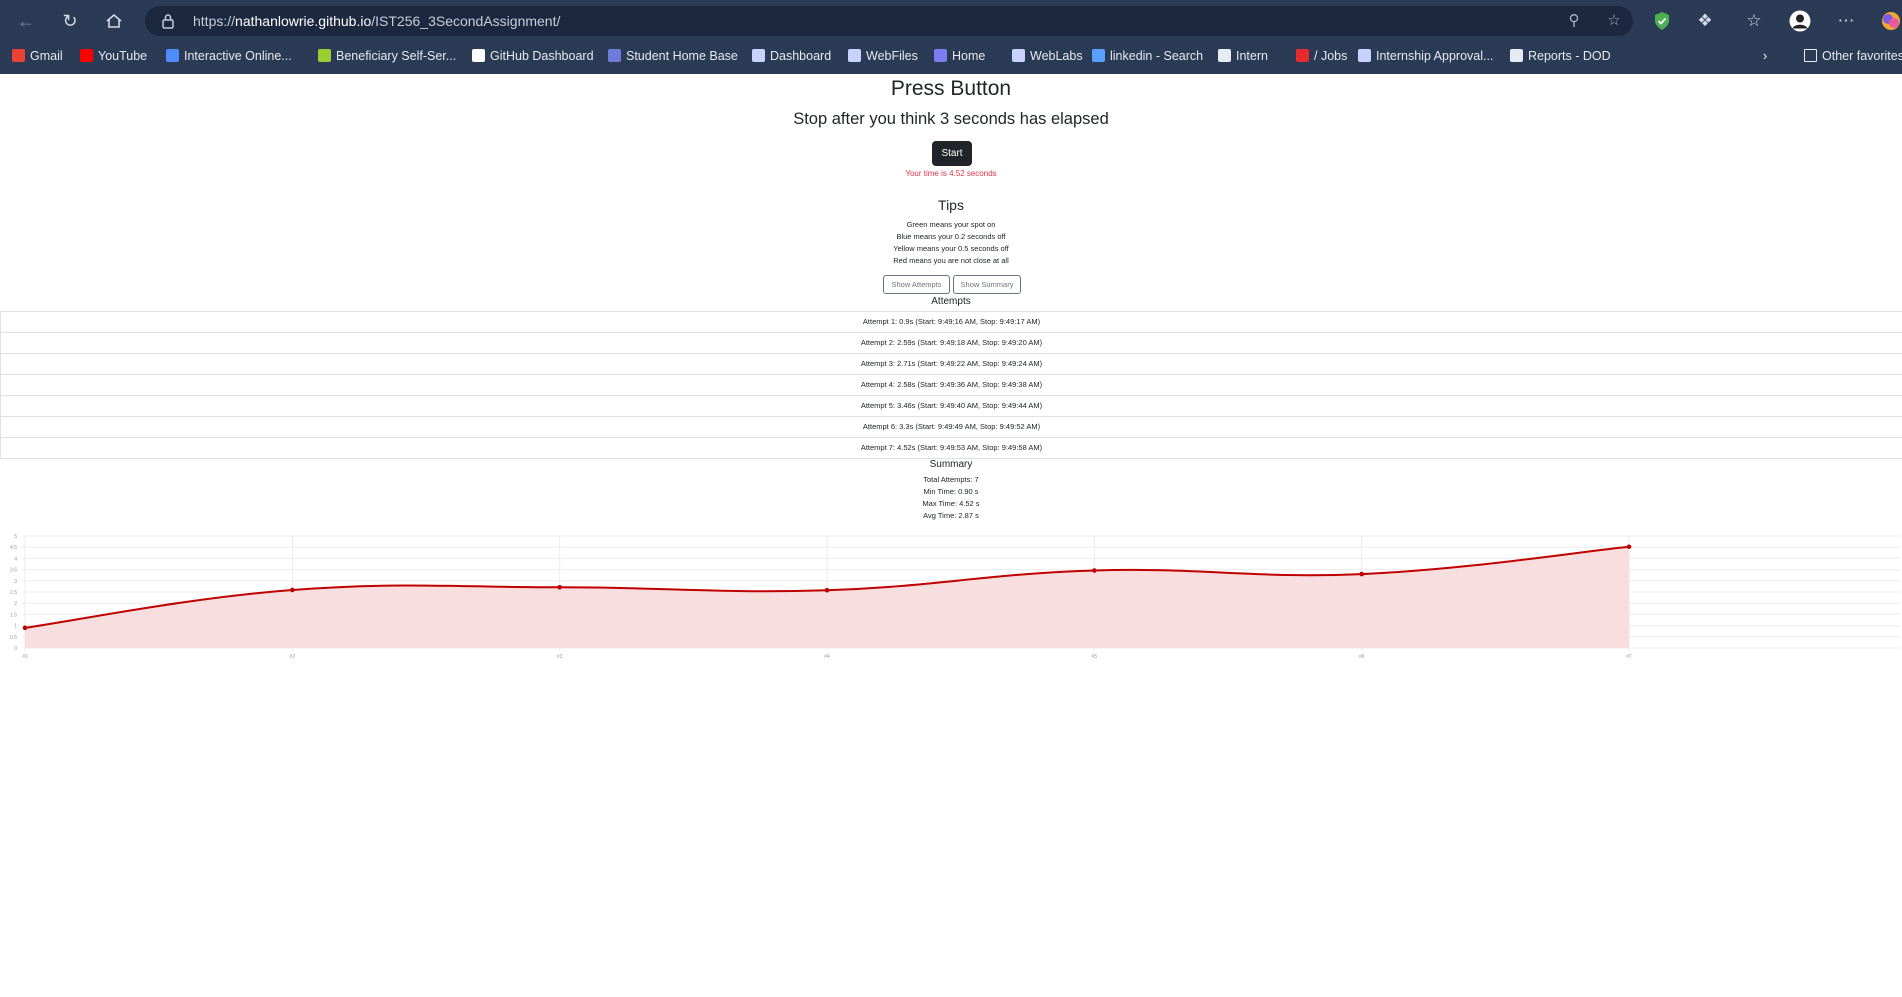 The image size is (1902, 997). I want to click on summary-max: Max Time: 4.52 s, so click(951, 503).